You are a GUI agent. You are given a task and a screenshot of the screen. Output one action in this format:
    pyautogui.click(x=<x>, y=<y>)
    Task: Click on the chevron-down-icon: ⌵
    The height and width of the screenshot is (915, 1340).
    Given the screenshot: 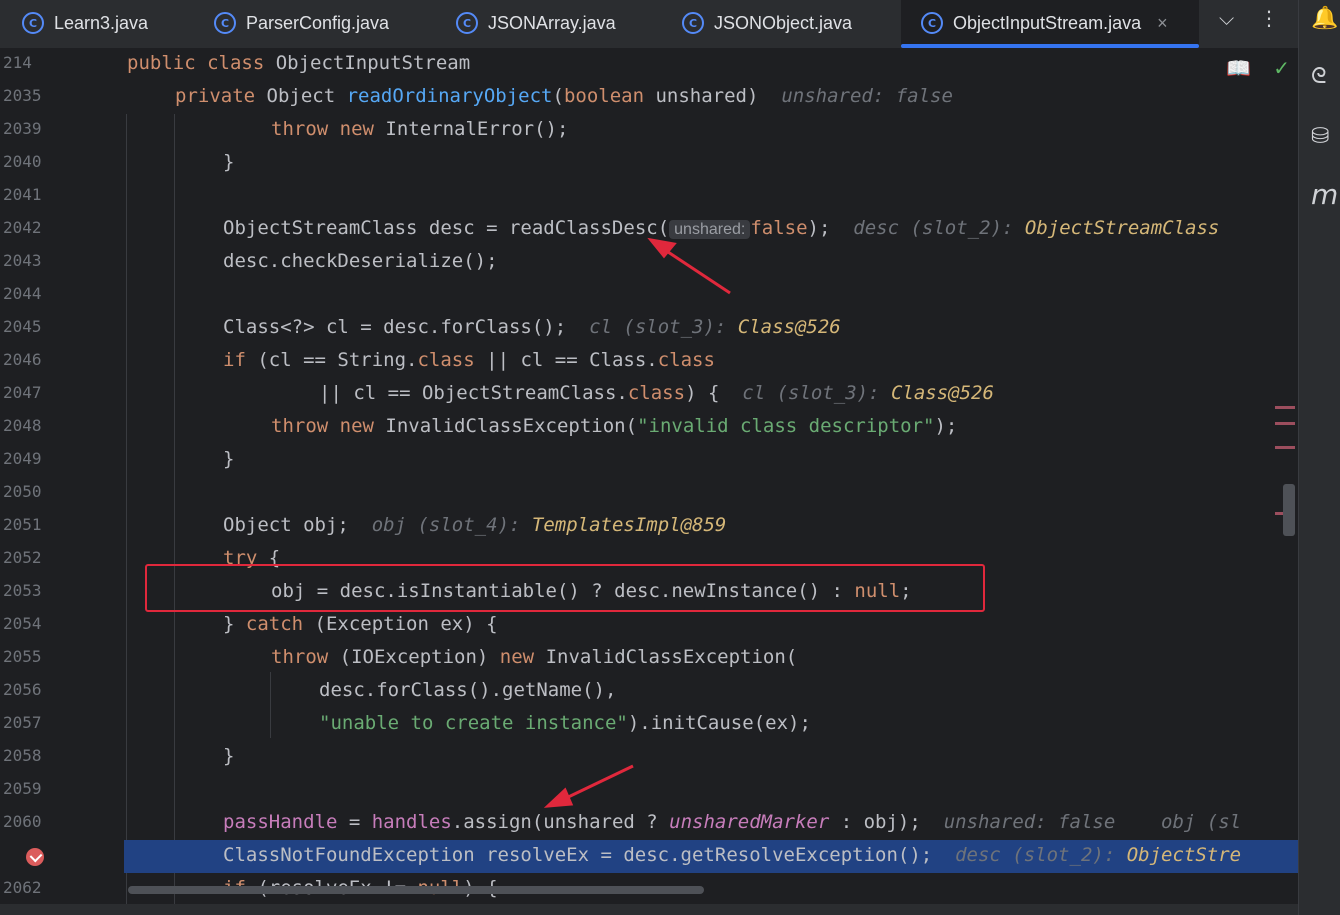 What is the action you would take?
    pyautogui.click(x=1226, y=18)
    